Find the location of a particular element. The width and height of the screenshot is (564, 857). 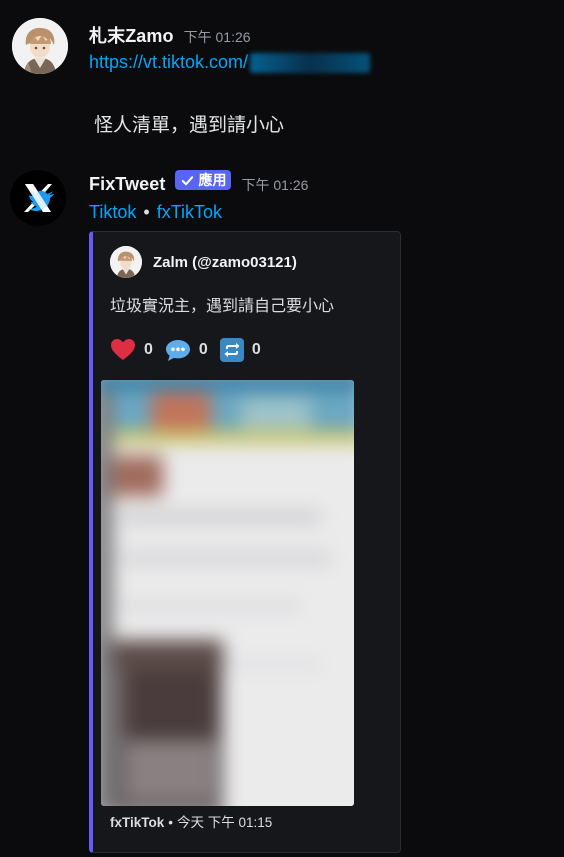

badge-label: 應用 is located at coordinates (212, 180).